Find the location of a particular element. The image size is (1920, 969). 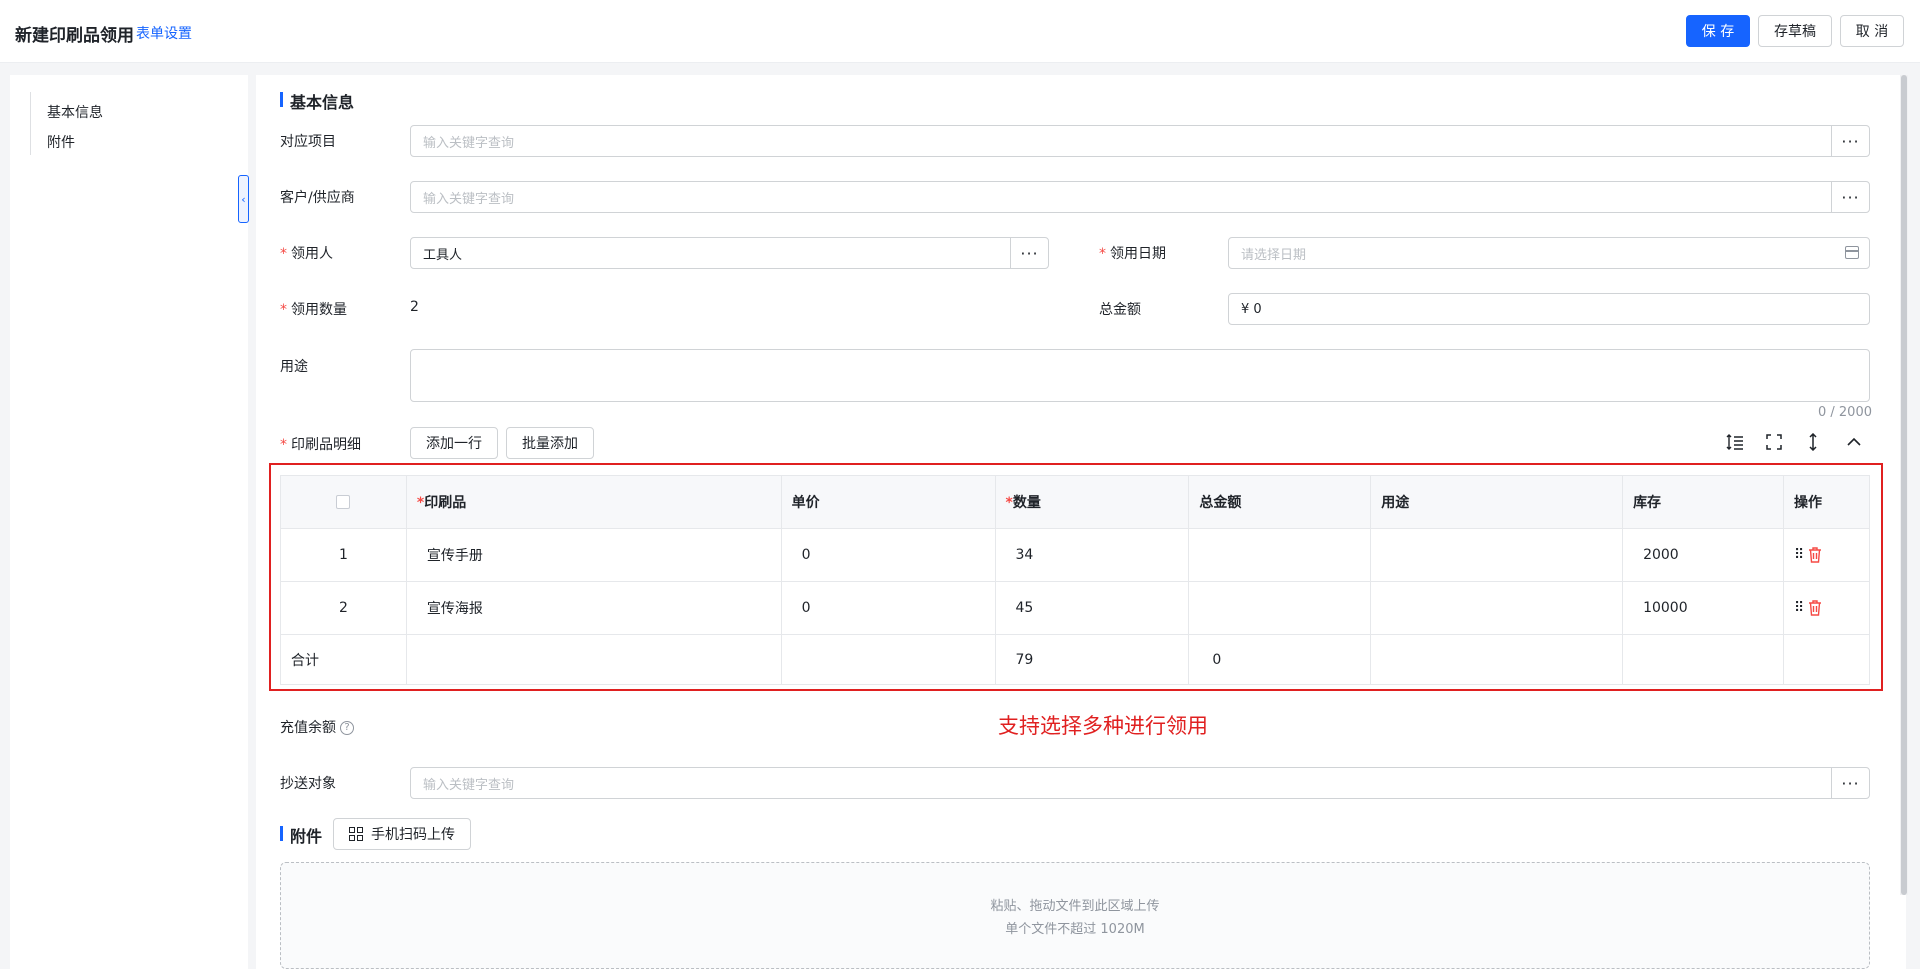

details-label-text: 印刷品明细 is located at coordinates (326, 445).